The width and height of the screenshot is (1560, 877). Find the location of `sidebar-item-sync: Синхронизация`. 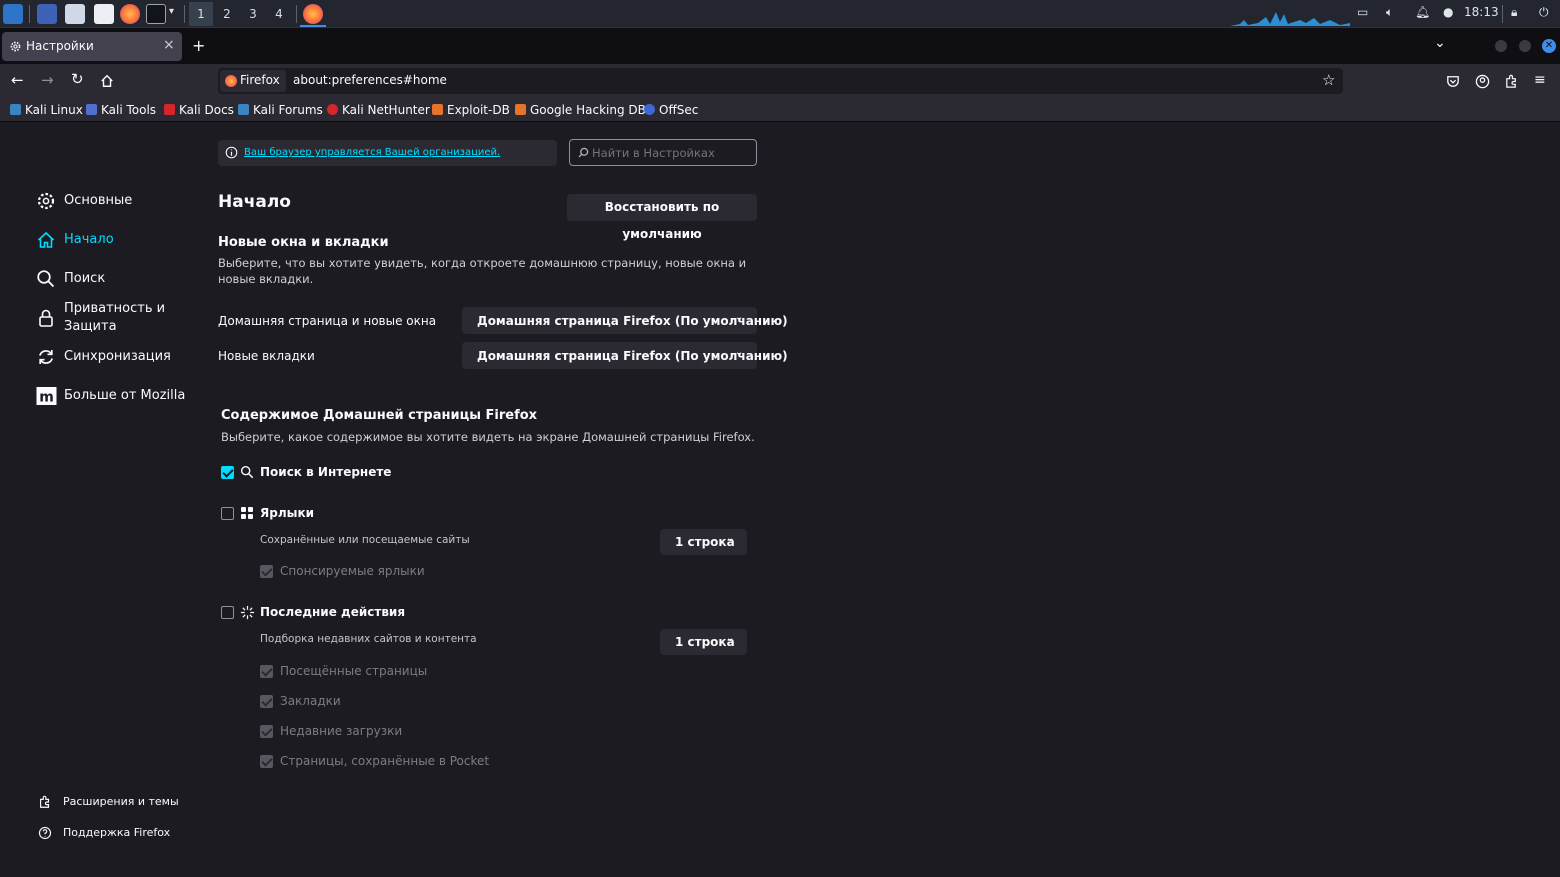

sidebar-item-sync: Синхронизация is located at coordinates (111, 357).